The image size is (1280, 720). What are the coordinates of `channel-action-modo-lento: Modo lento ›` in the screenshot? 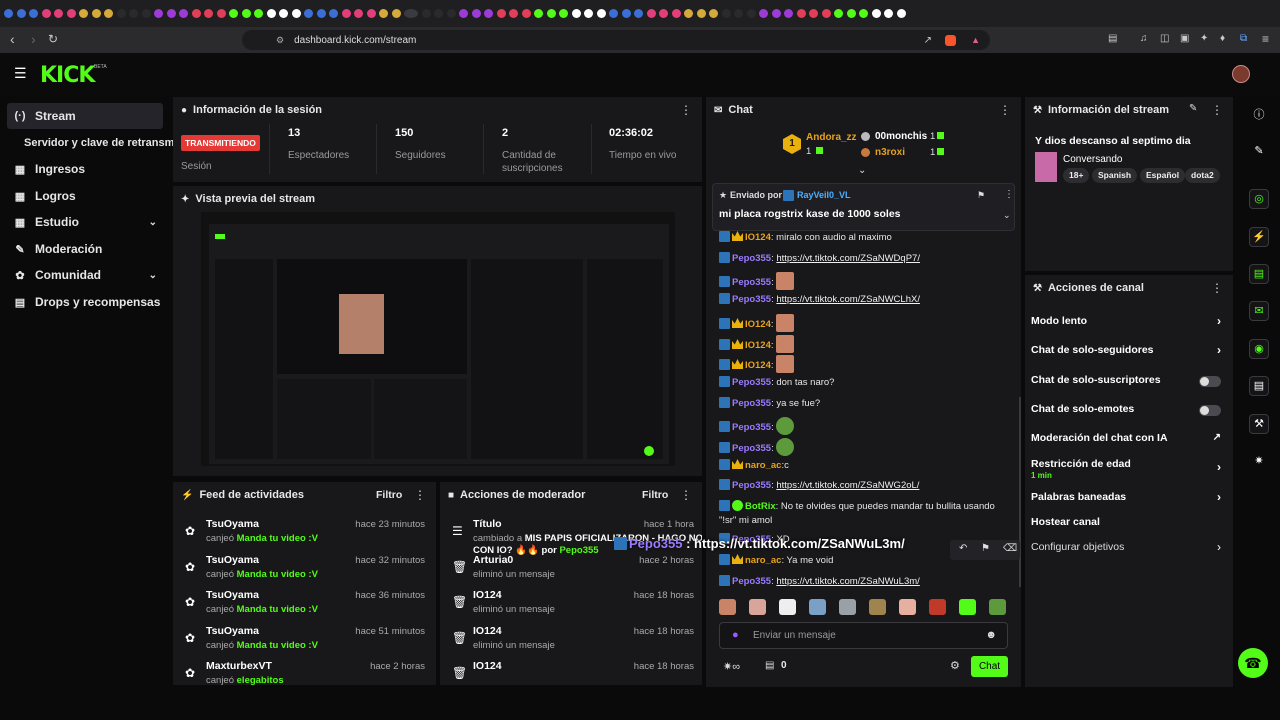 It's located at (1130, 322).